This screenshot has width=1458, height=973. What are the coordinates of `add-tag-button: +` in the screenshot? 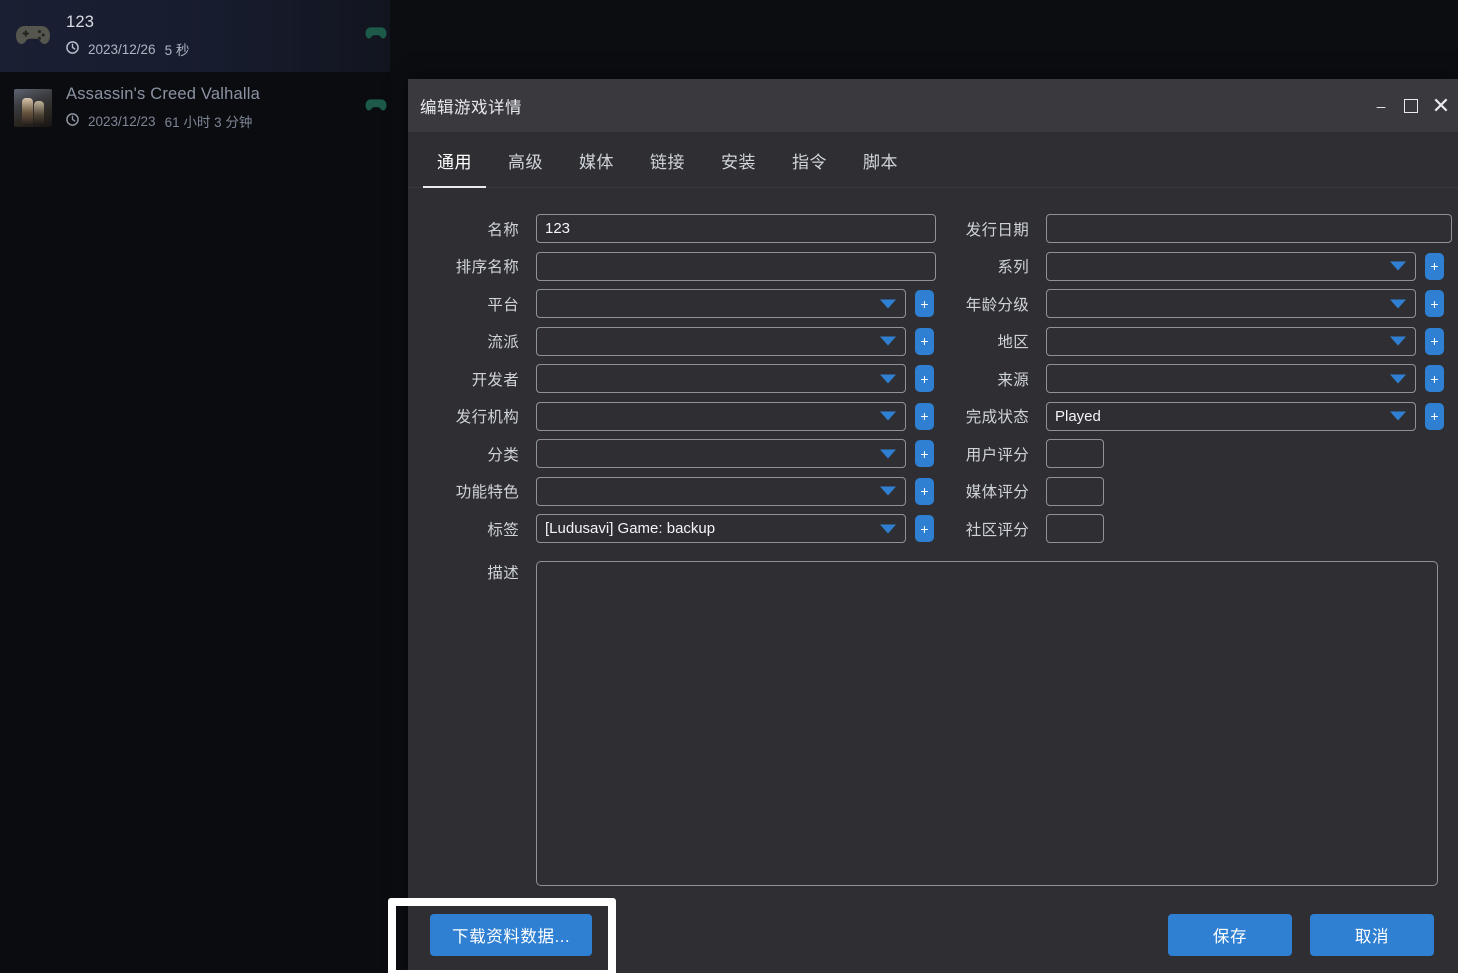 It's located at (924, 529).